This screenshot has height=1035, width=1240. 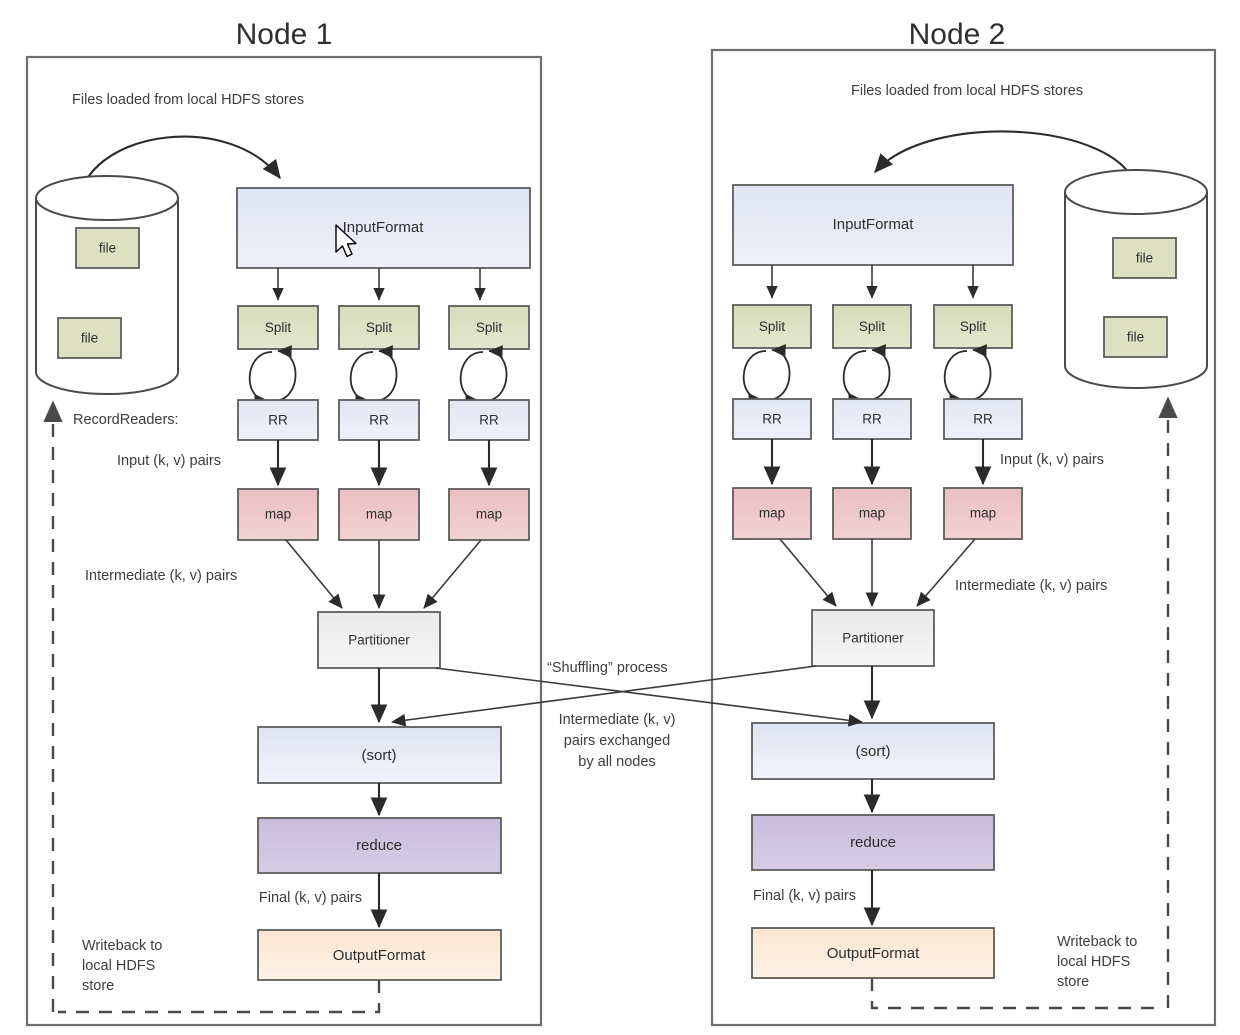 What do you see at coordinates (772, 513) in the screenshot?
I see `node2-map-label-1: map` at bounding box center [772, 513].